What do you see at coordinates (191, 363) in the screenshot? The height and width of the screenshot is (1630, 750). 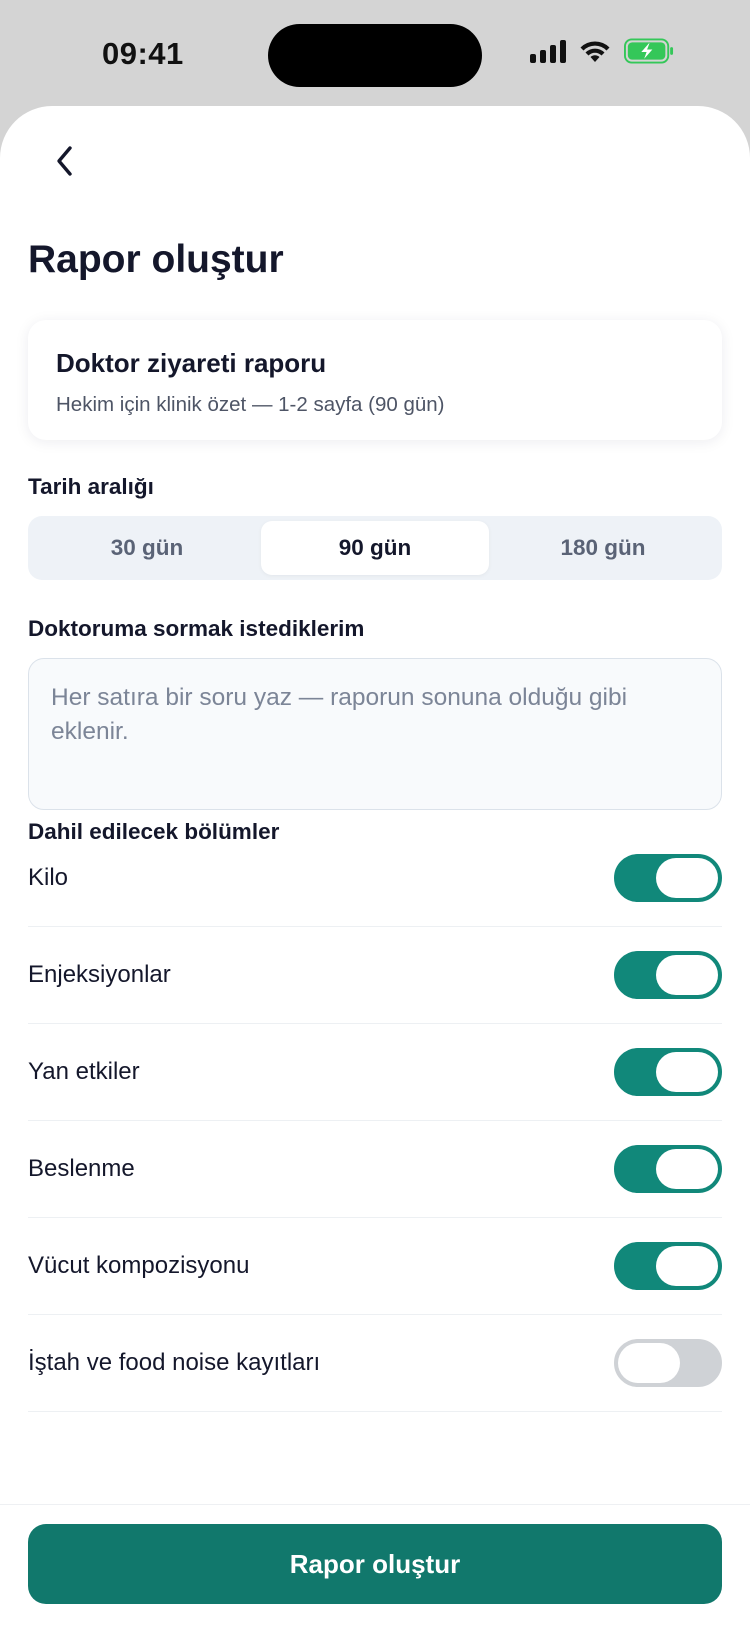 I see `report-card-title: Doktor ziyareti raporu` at bounding box center [191, 363].